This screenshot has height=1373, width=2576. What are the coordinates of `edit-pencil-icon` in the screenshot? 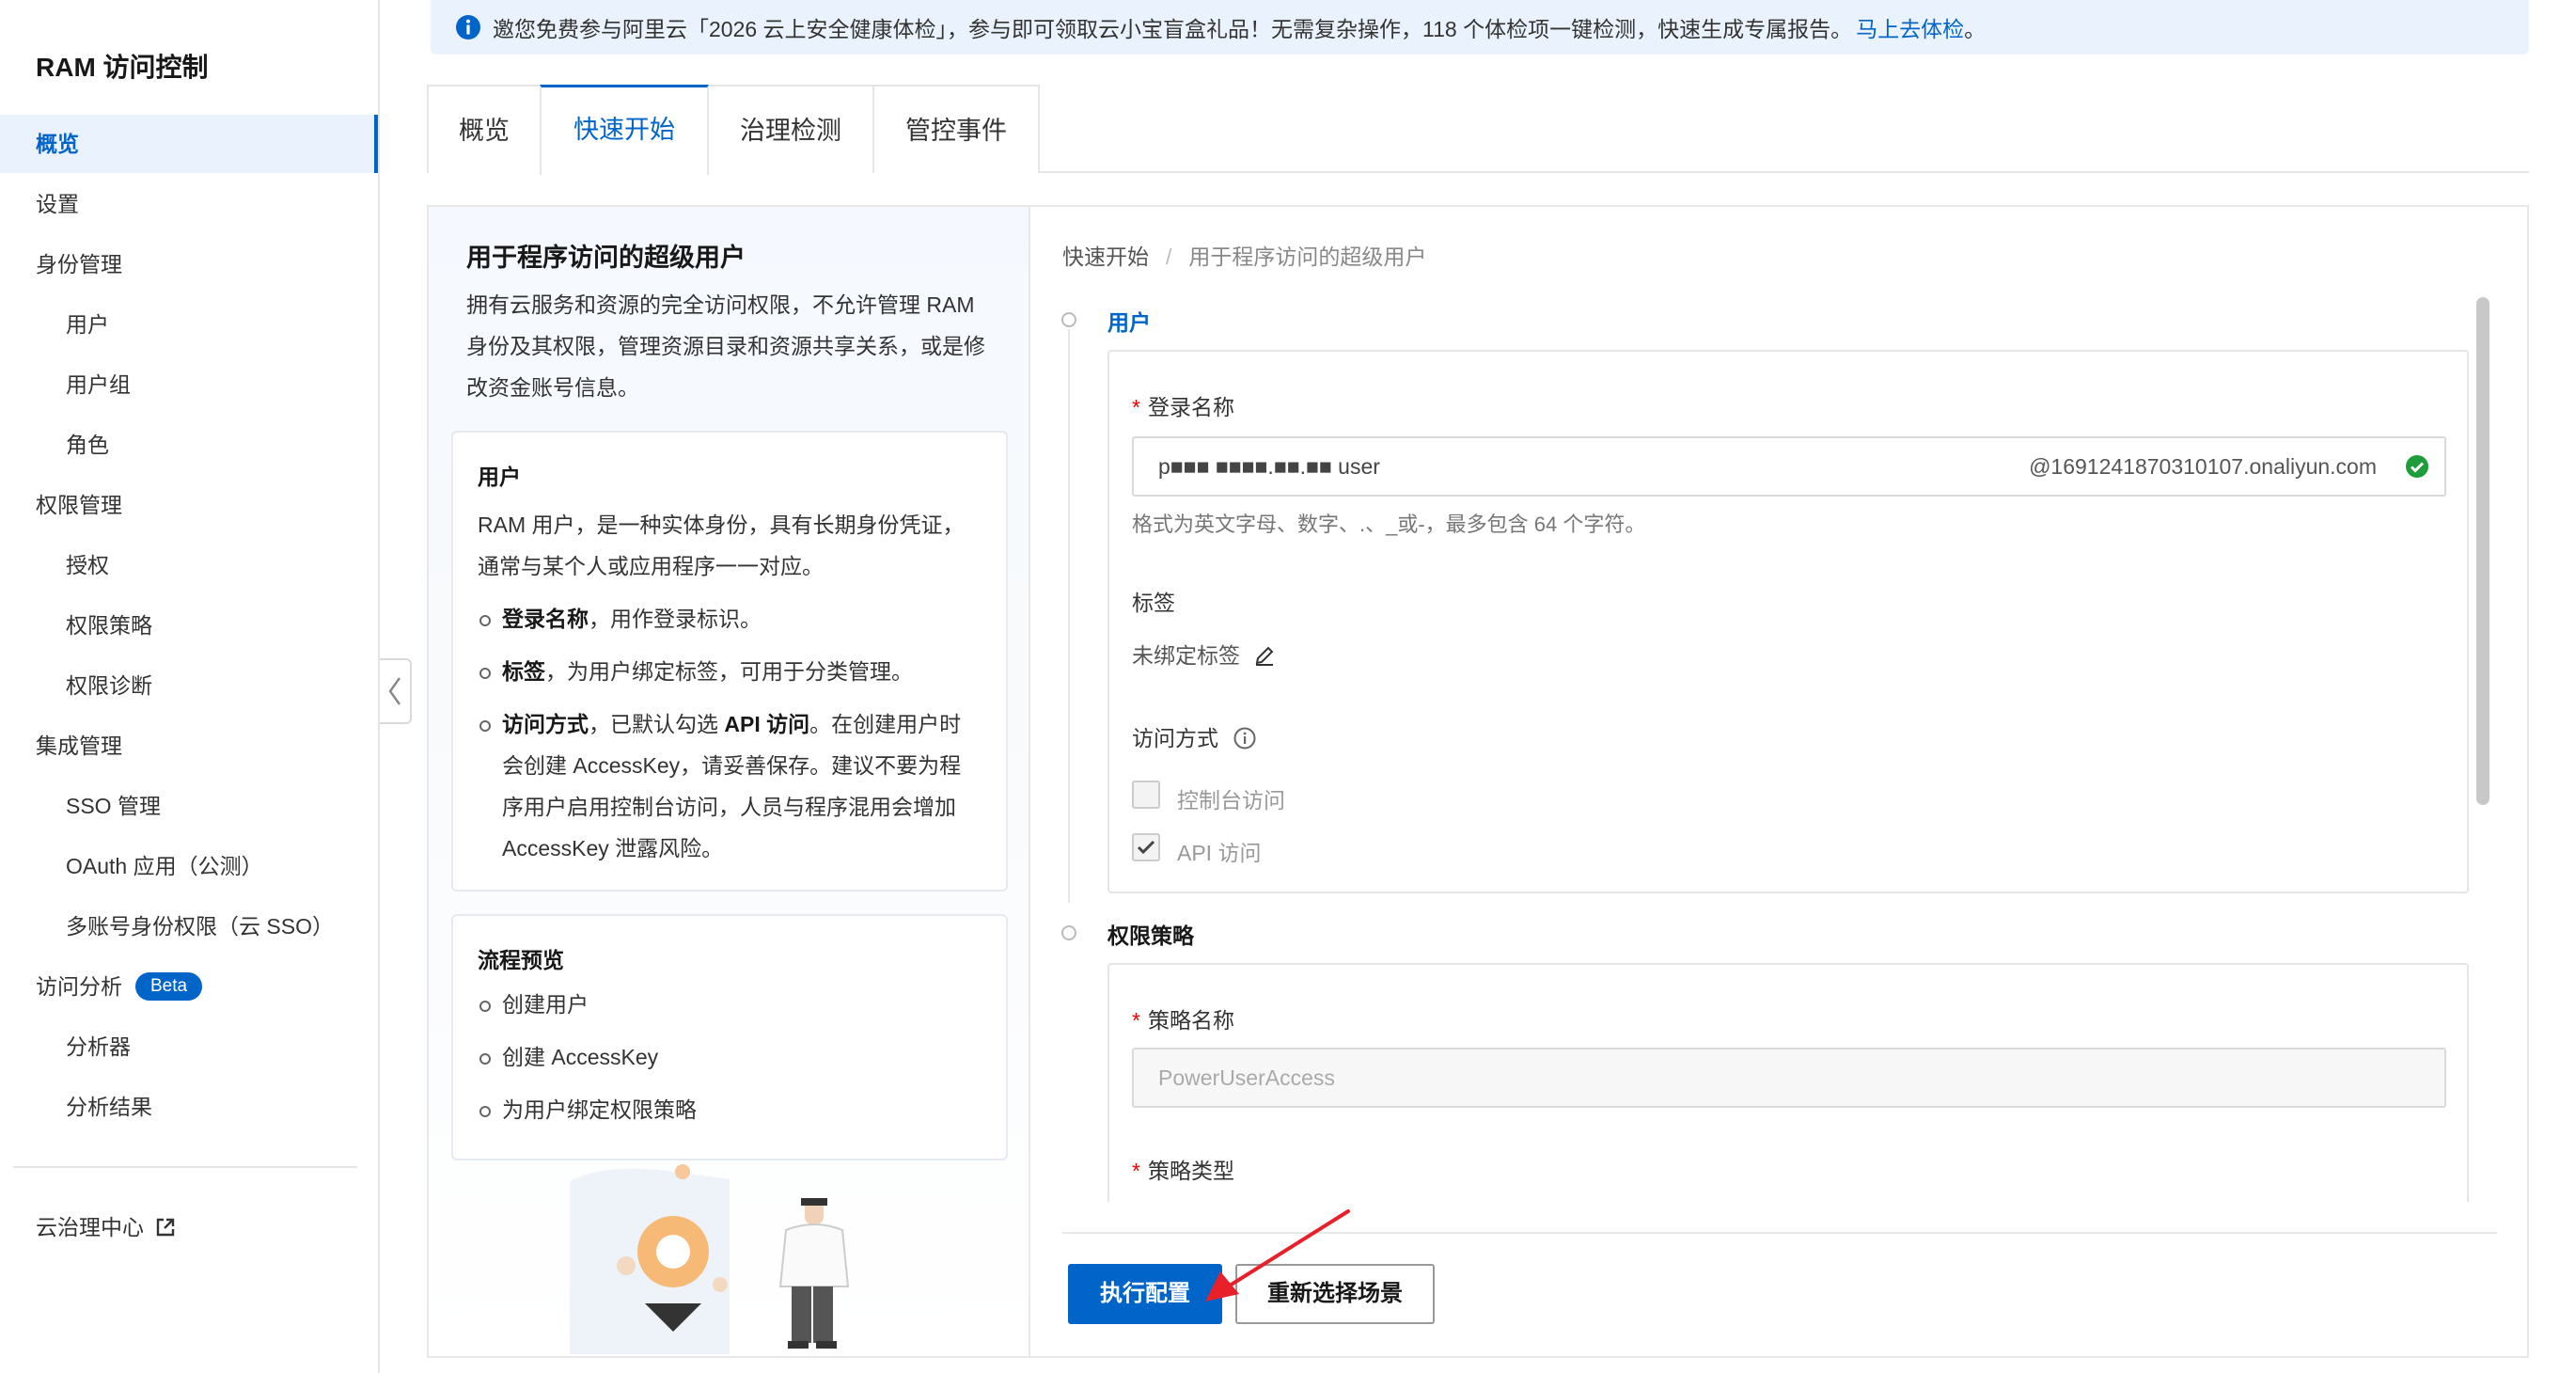 It's located at (1265, 656).